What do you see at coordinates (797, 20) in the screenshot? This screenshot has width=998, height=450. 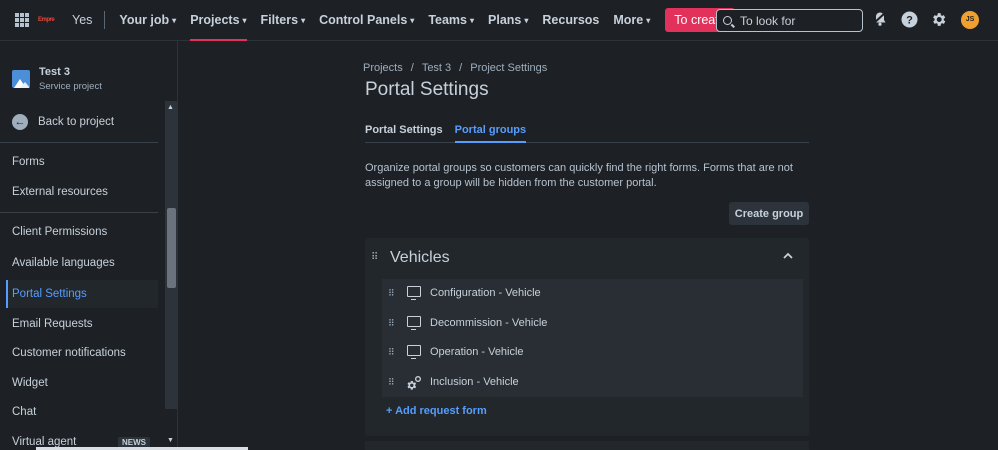 I see `search-input` at bounding box center [797, 20].